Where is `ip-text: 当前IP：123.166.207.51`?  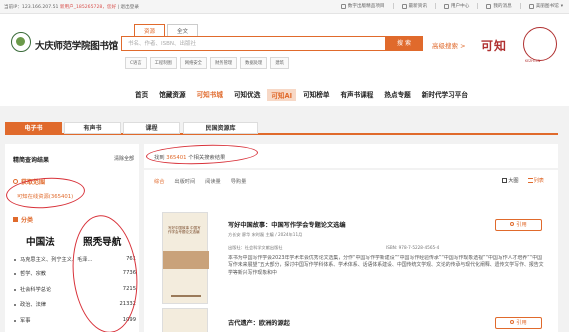 ip-text: 当前IP：123.166.207.51 is located at coordinates (31, 7).